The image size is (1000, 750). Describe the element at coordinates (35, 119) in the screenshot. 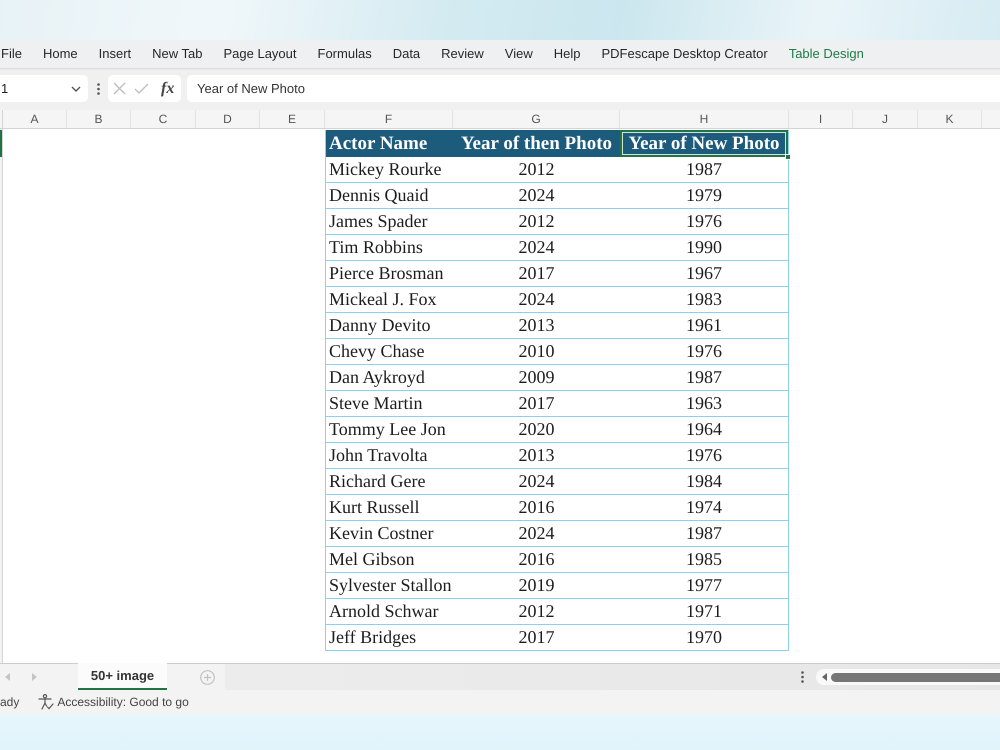

I see `column-header: A` at that location.